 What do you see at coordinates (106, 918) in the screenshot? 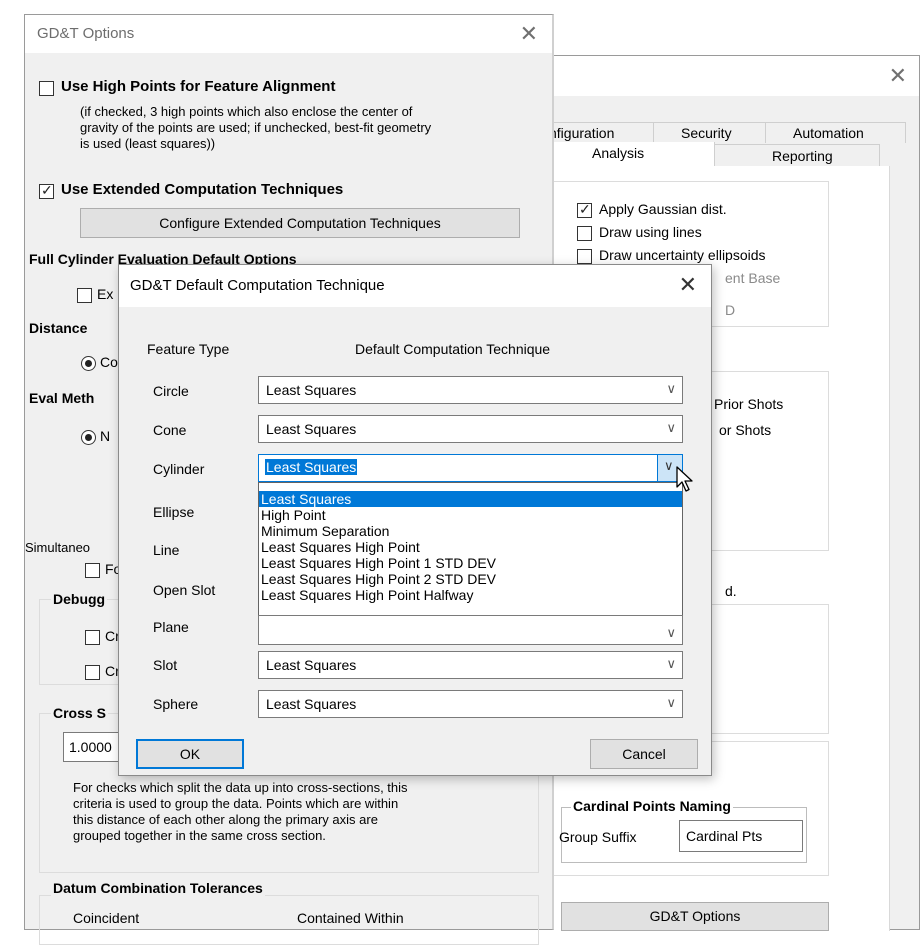
I see `coincident-label: Coincident` at bounding box center [106, 918].